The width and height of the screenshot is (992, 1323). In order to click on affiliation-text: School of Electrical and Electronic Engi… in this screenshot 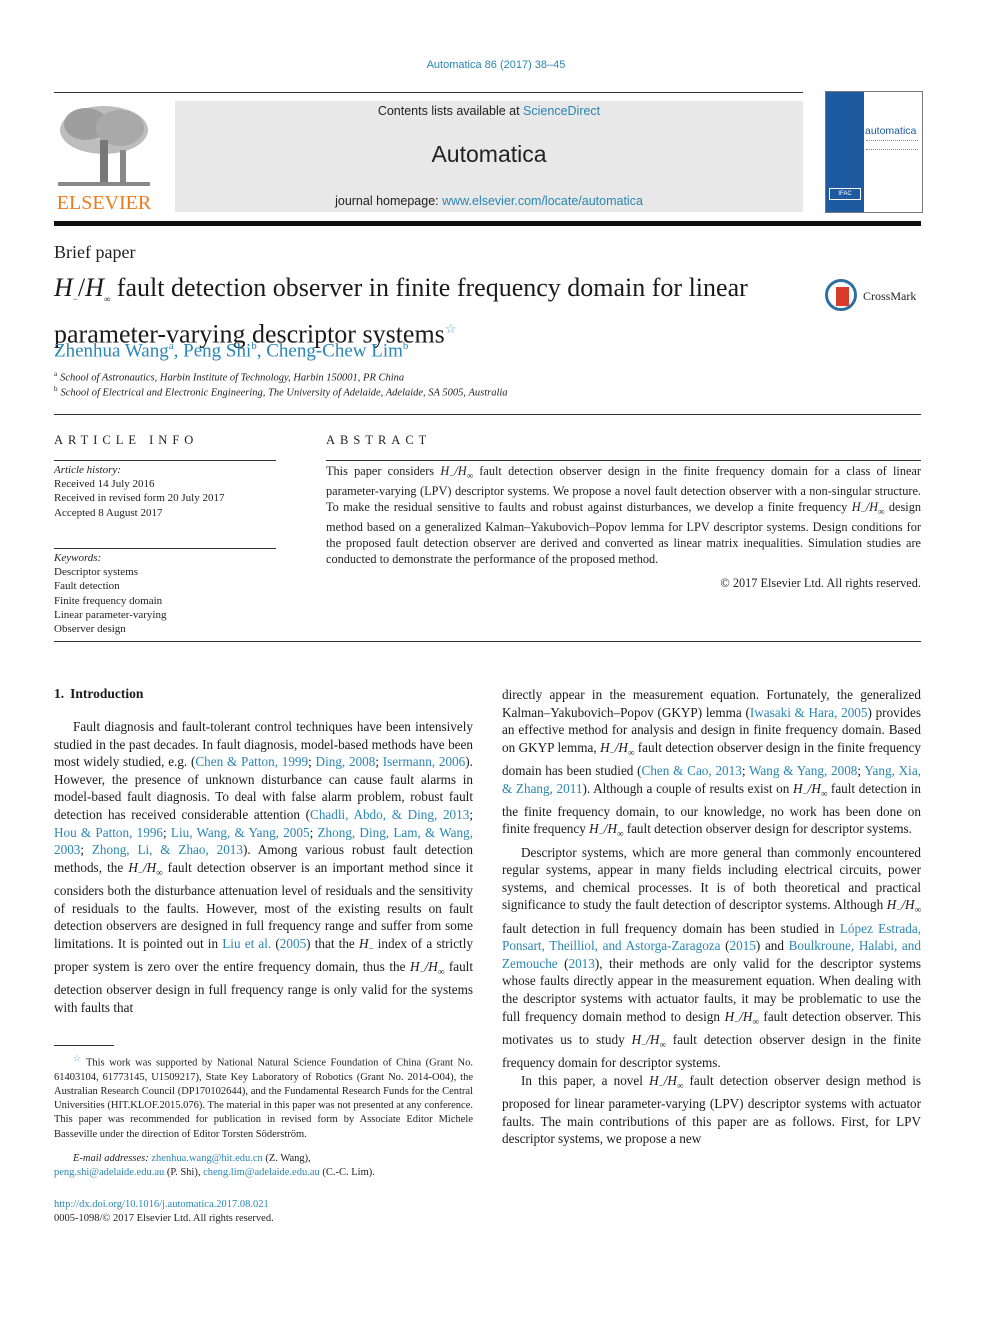, I will do `click(284, 393)`.